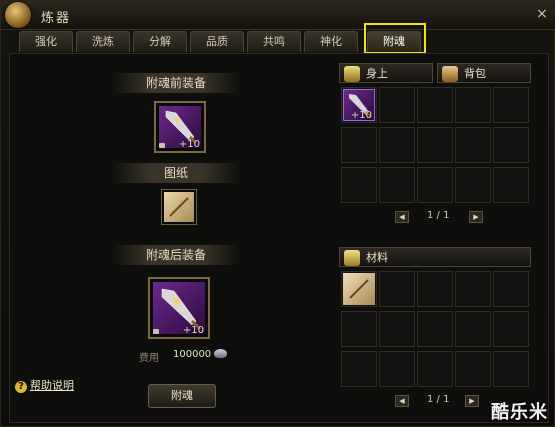  What do you see at coordinates (331, 41) in the screenshot?
I see `tab-deify: 神化` at bounding box center [331, 41].